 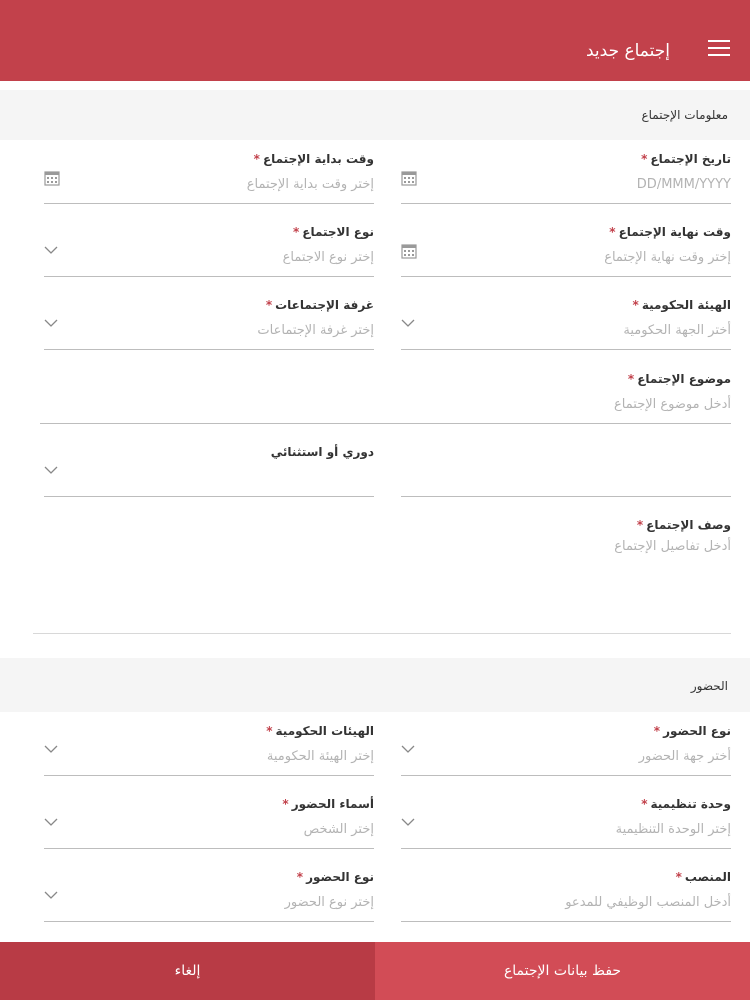 What do you see at coordinates (209, 823) in the screenshot?
I see `attendee-names-select: أسماء الحضور* إختر الشخص` at bounding box center [209, 823].